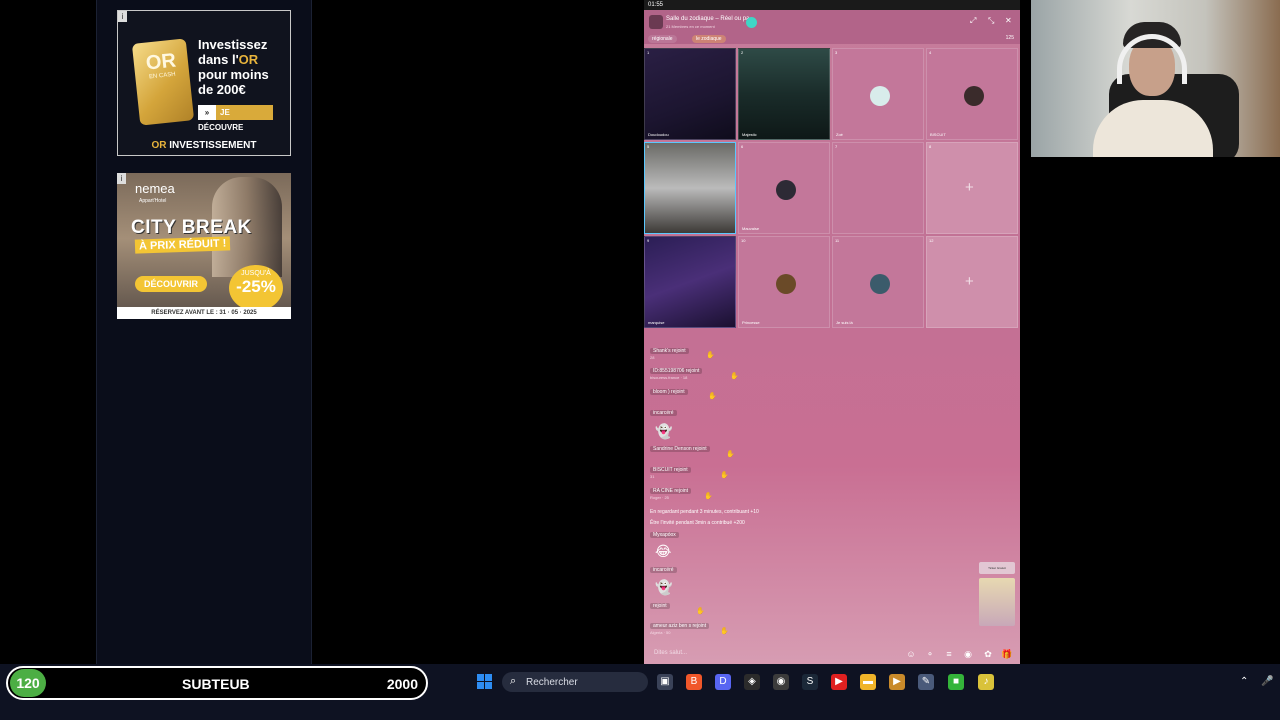 This screenshot has width=1280, height=720. I want to click on notepad-icon: ✎, so click(926, 682).